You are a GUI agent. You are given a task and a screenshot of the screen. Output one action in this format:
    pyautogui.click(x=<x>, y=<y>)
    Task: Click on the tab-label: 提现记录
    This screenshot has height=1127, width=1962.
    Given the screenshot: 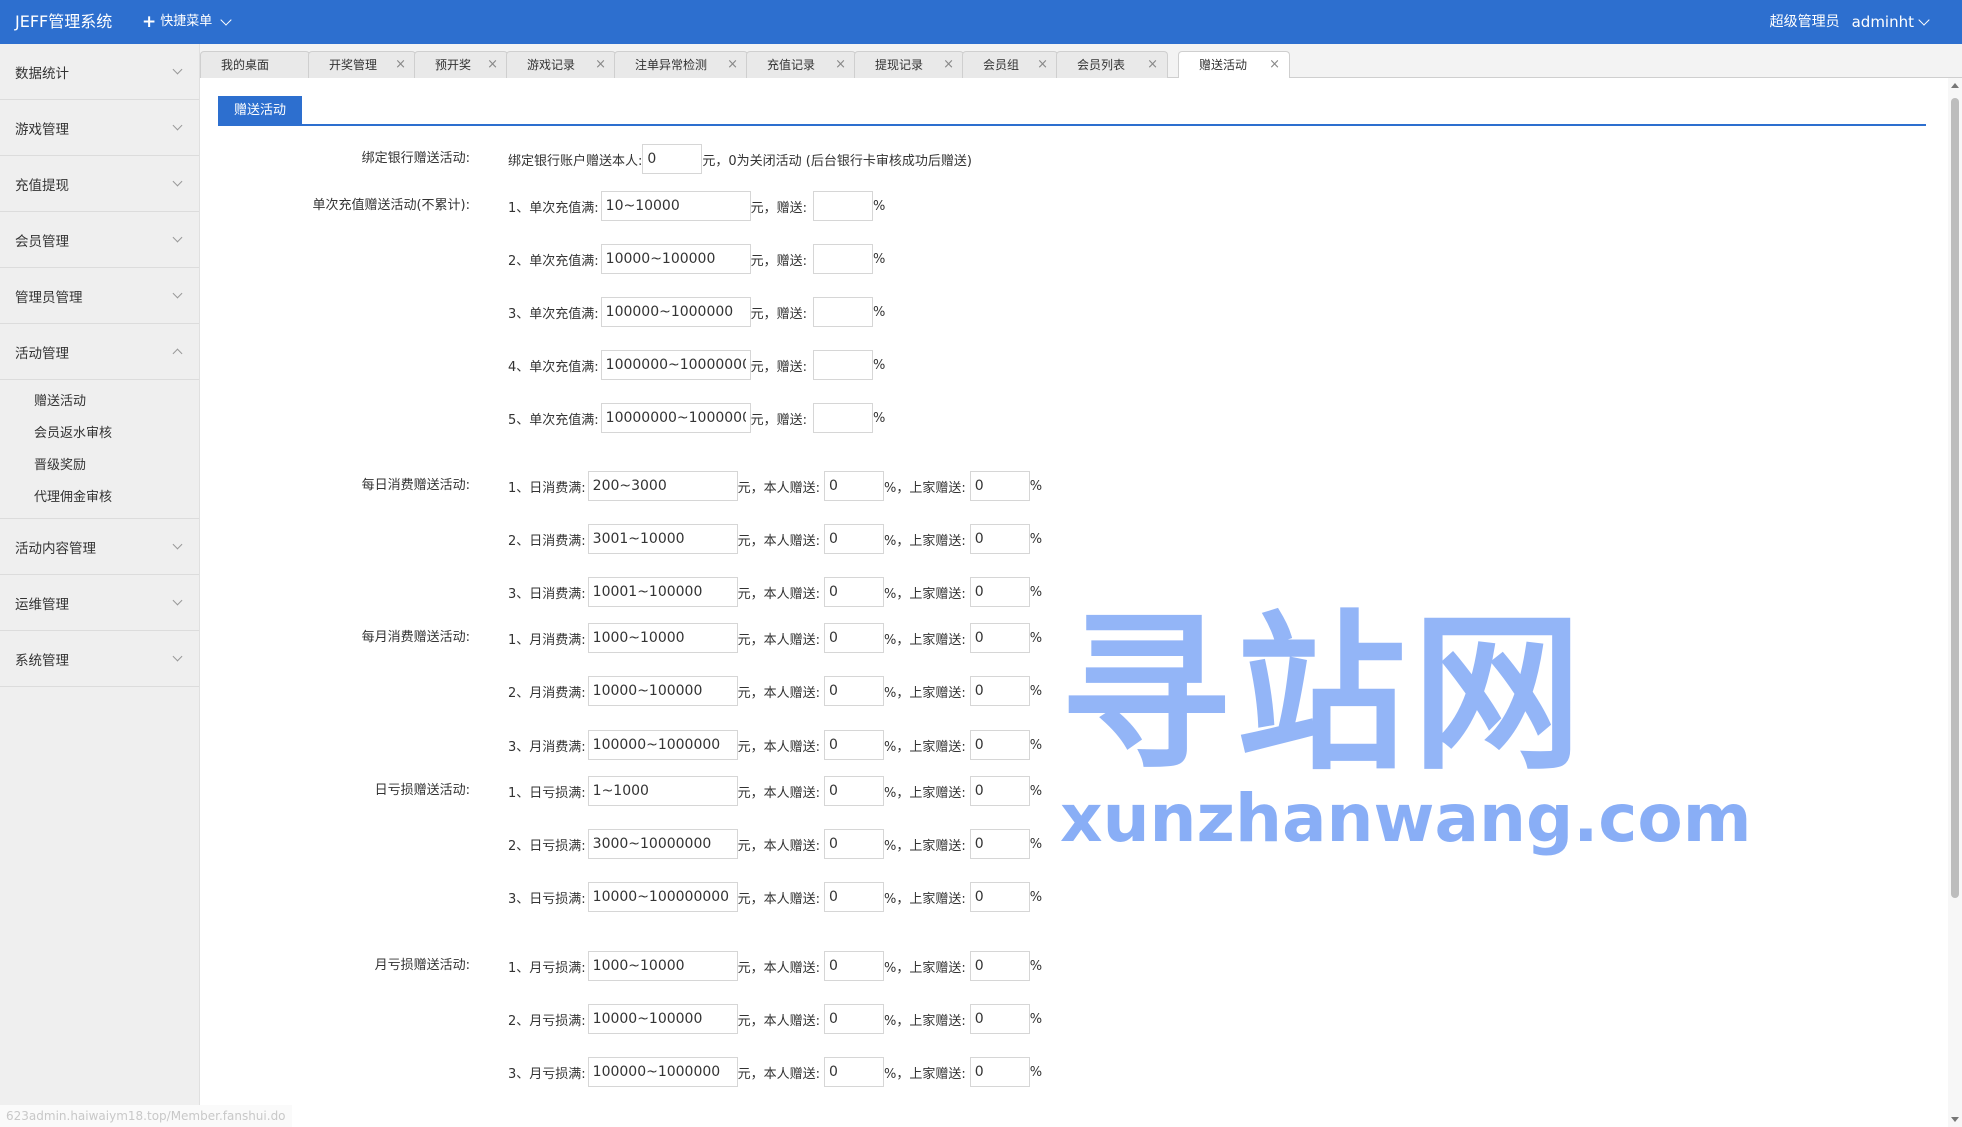 What is the action you would take?
    pyautogui.click(x=899, y=65)
    